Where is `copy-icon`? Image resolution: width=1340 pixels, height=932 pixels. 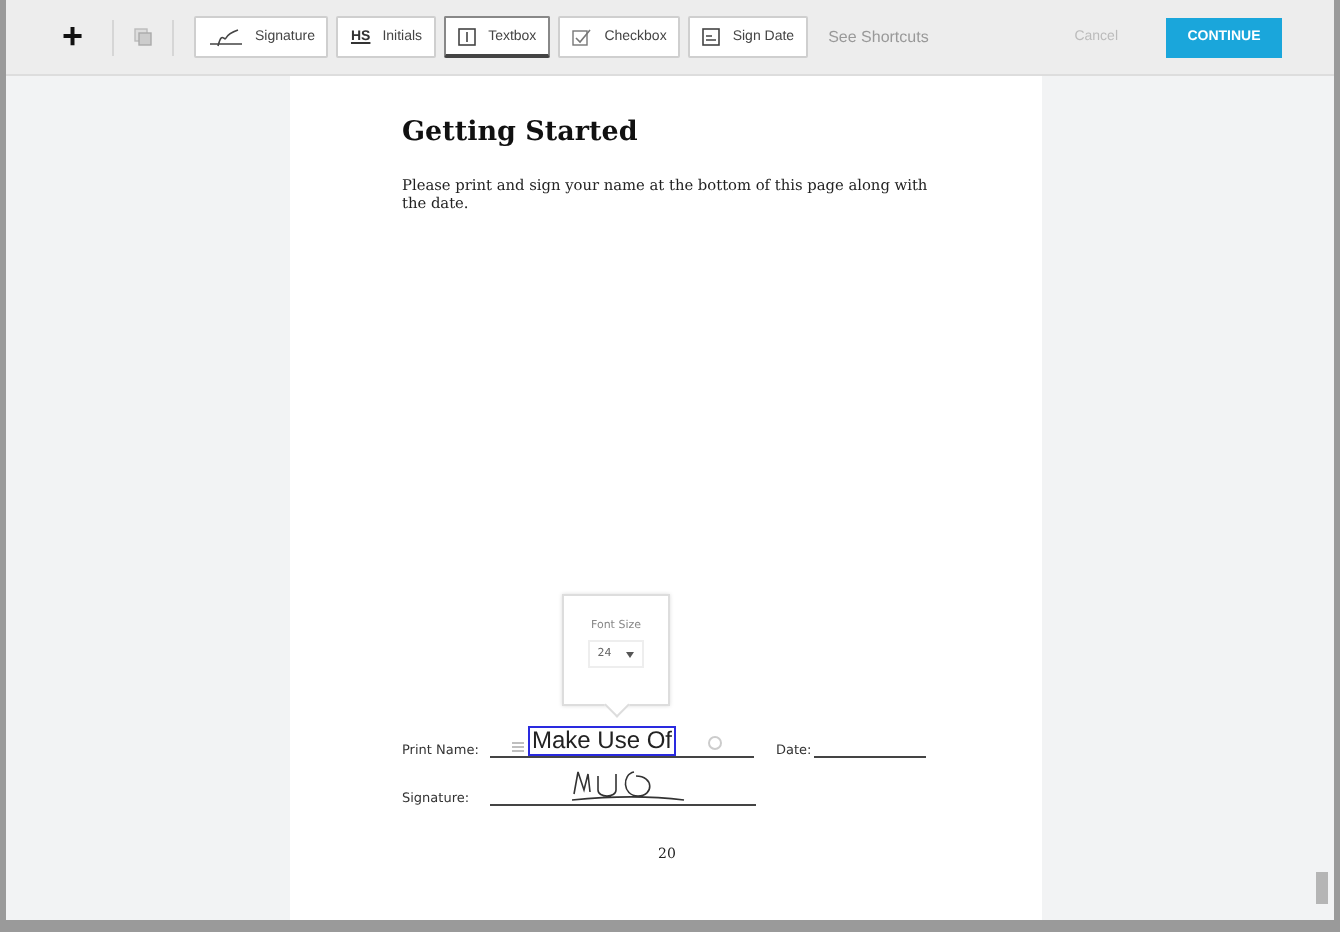
copy-icon is located at coordinates (142, 37).